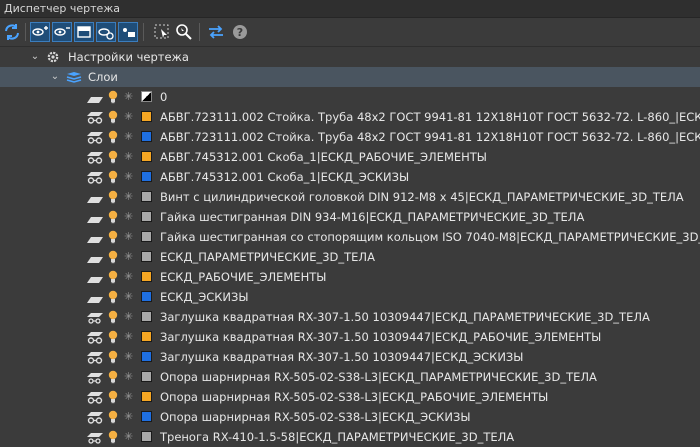  I want to click on hide-layers-icon, so click(62, 32).